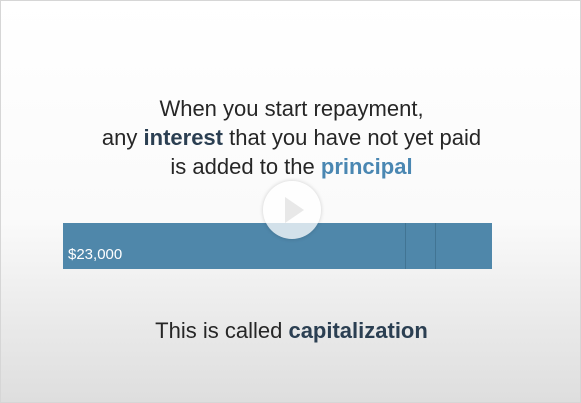 The height and width of the screenshot is (403, 581). I want to click on headline-line-3: is added to the principal, so click(290, 166).